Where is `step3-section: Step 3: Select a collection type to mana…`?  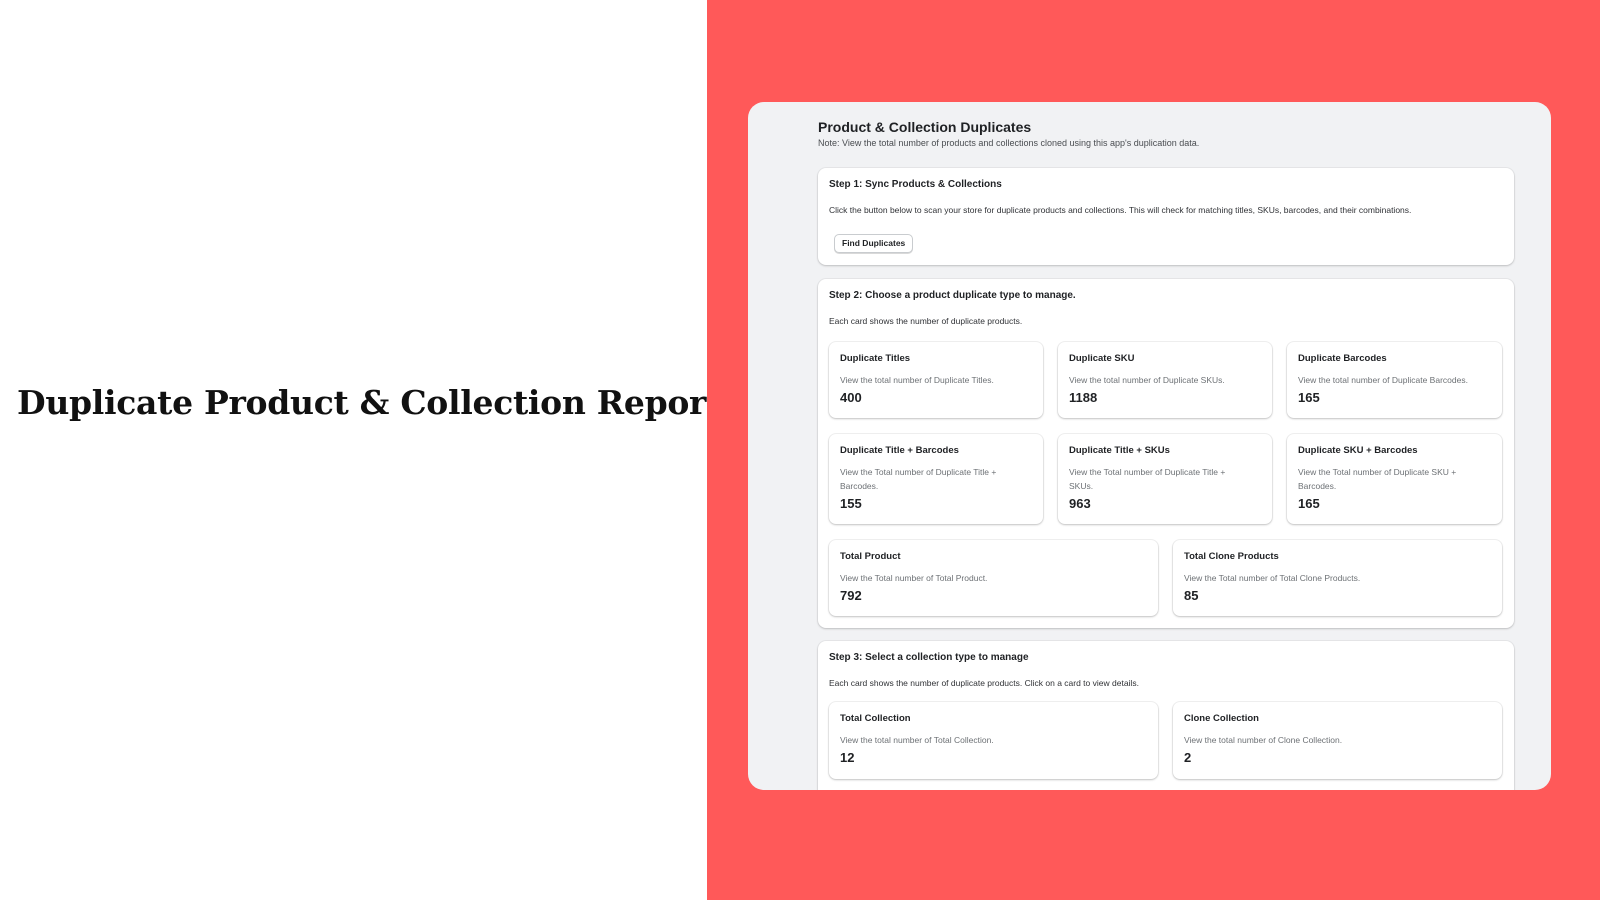 step3-section: Step 3: Select a collection type to mana… is located at coordinates (1166, 715).